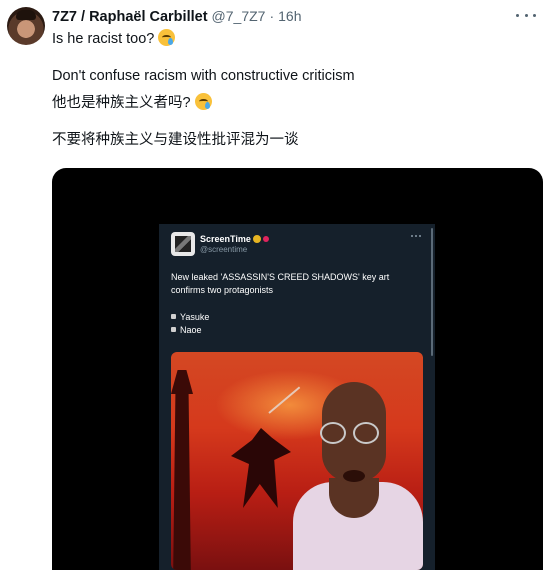 This screenshot has height=570, width=550. I want to click on bullet-text: Naoe, so click(191, 330).